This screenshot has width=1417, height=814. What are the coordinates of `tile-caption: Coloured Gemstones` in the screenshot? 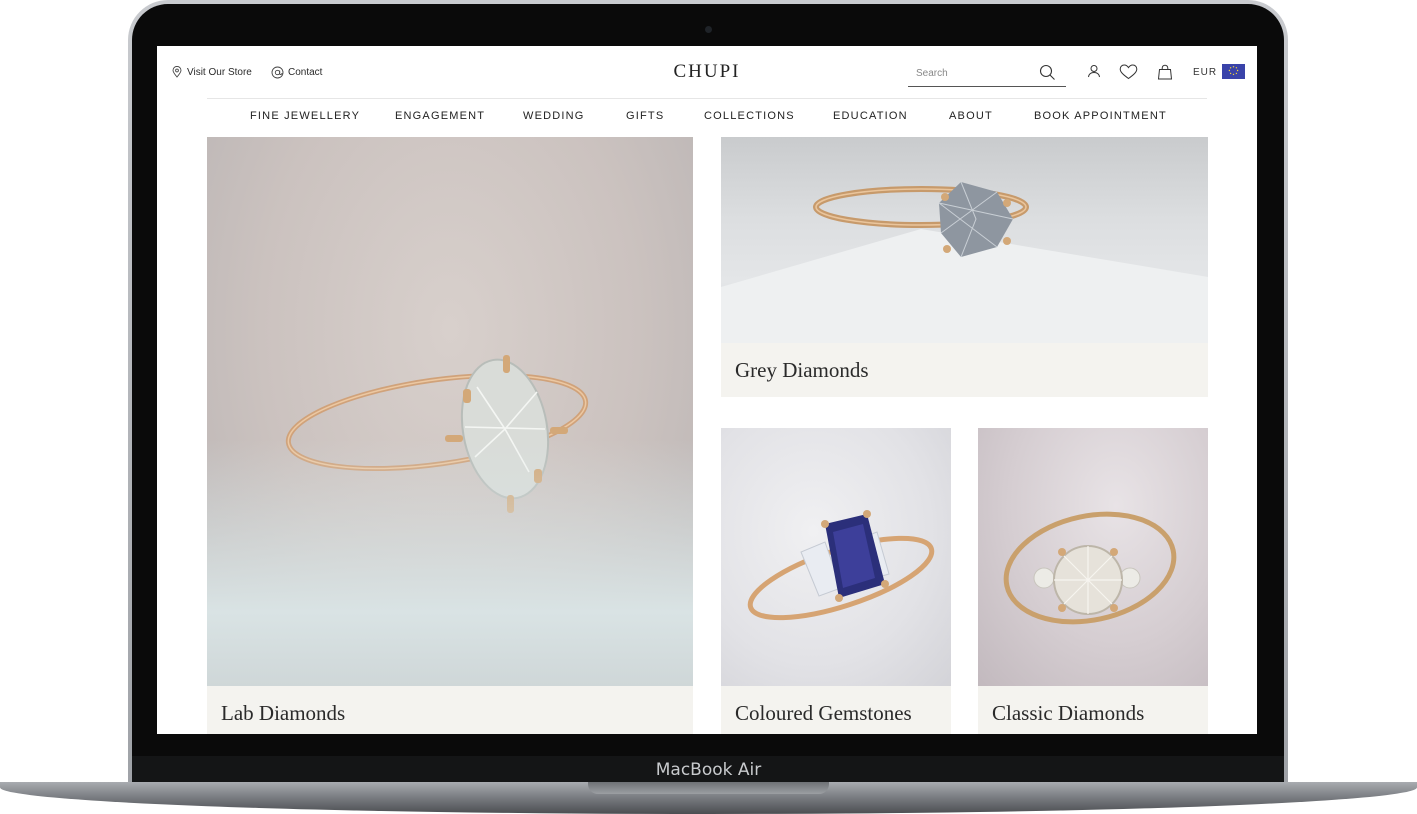 It's located at (836, 710).